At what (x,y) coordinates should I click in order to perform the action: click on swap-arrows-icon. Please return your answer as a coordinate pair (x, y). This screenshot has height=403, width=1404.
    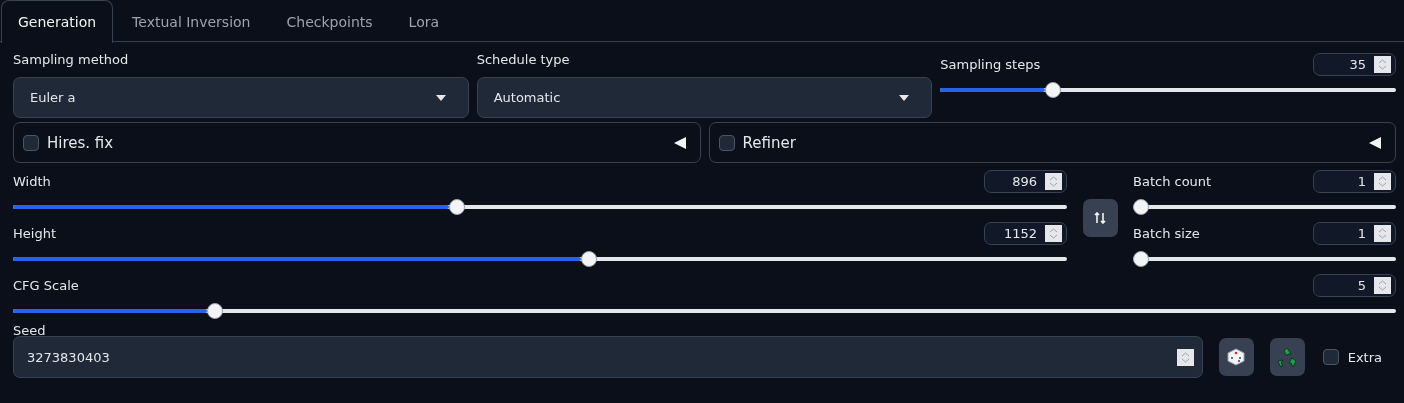
    Looking at the image, I should click on (1100, 218).